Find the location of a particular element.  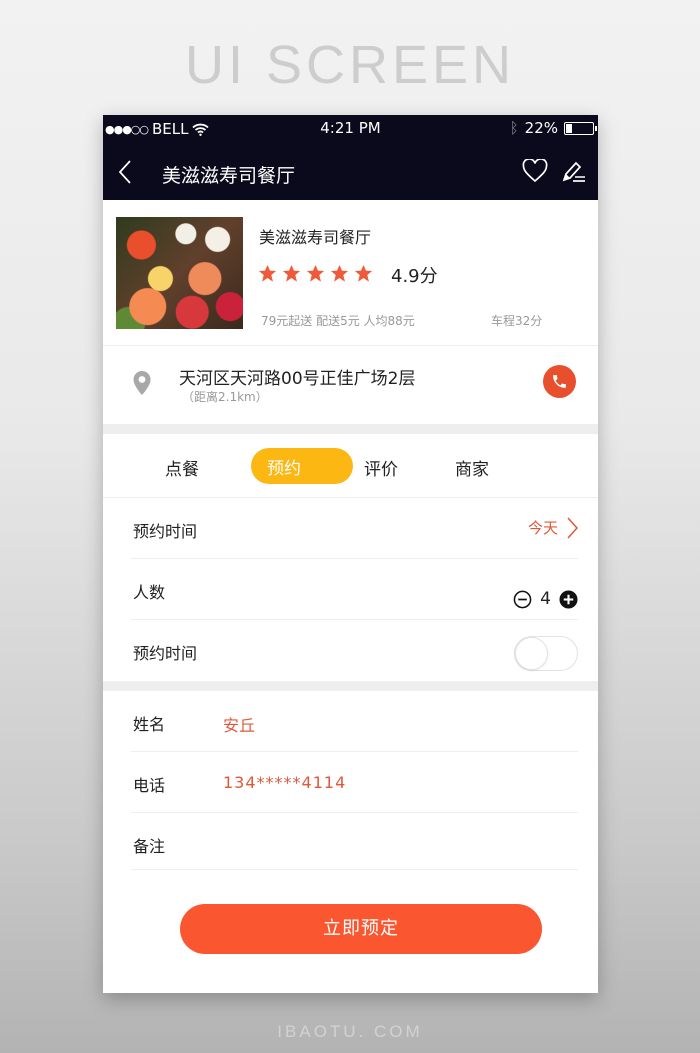

banner-title: UI SCREEN is located at coordinates (350, 65).